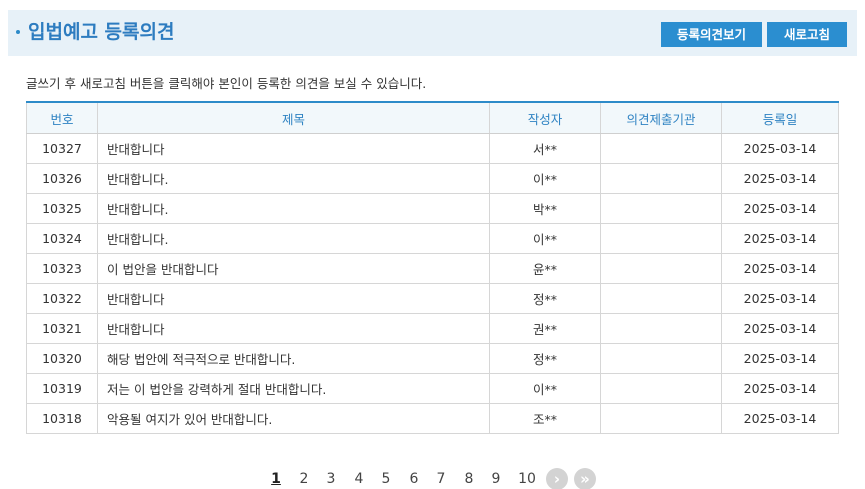 The image size is (865, 489). I want to click on cell-title: 해당 법안에 적극적으로 반대합니다., so click(293, 358).